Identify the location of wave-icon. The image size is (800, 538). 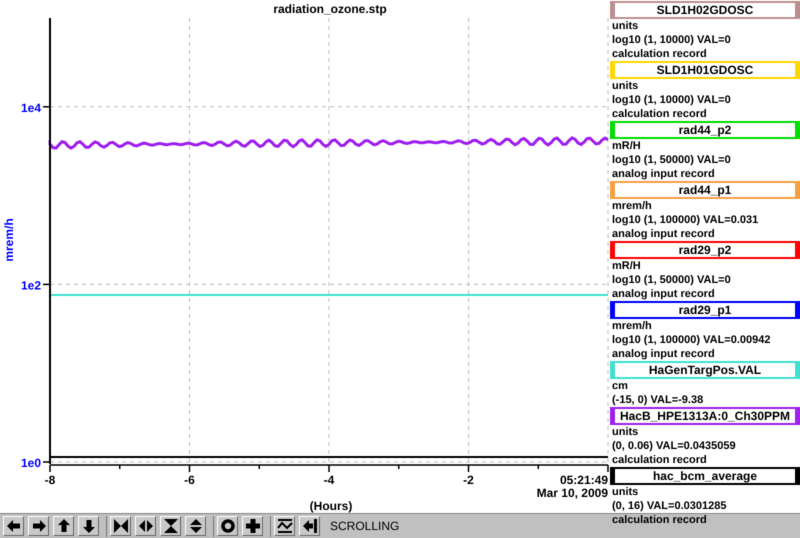
(284, 526).